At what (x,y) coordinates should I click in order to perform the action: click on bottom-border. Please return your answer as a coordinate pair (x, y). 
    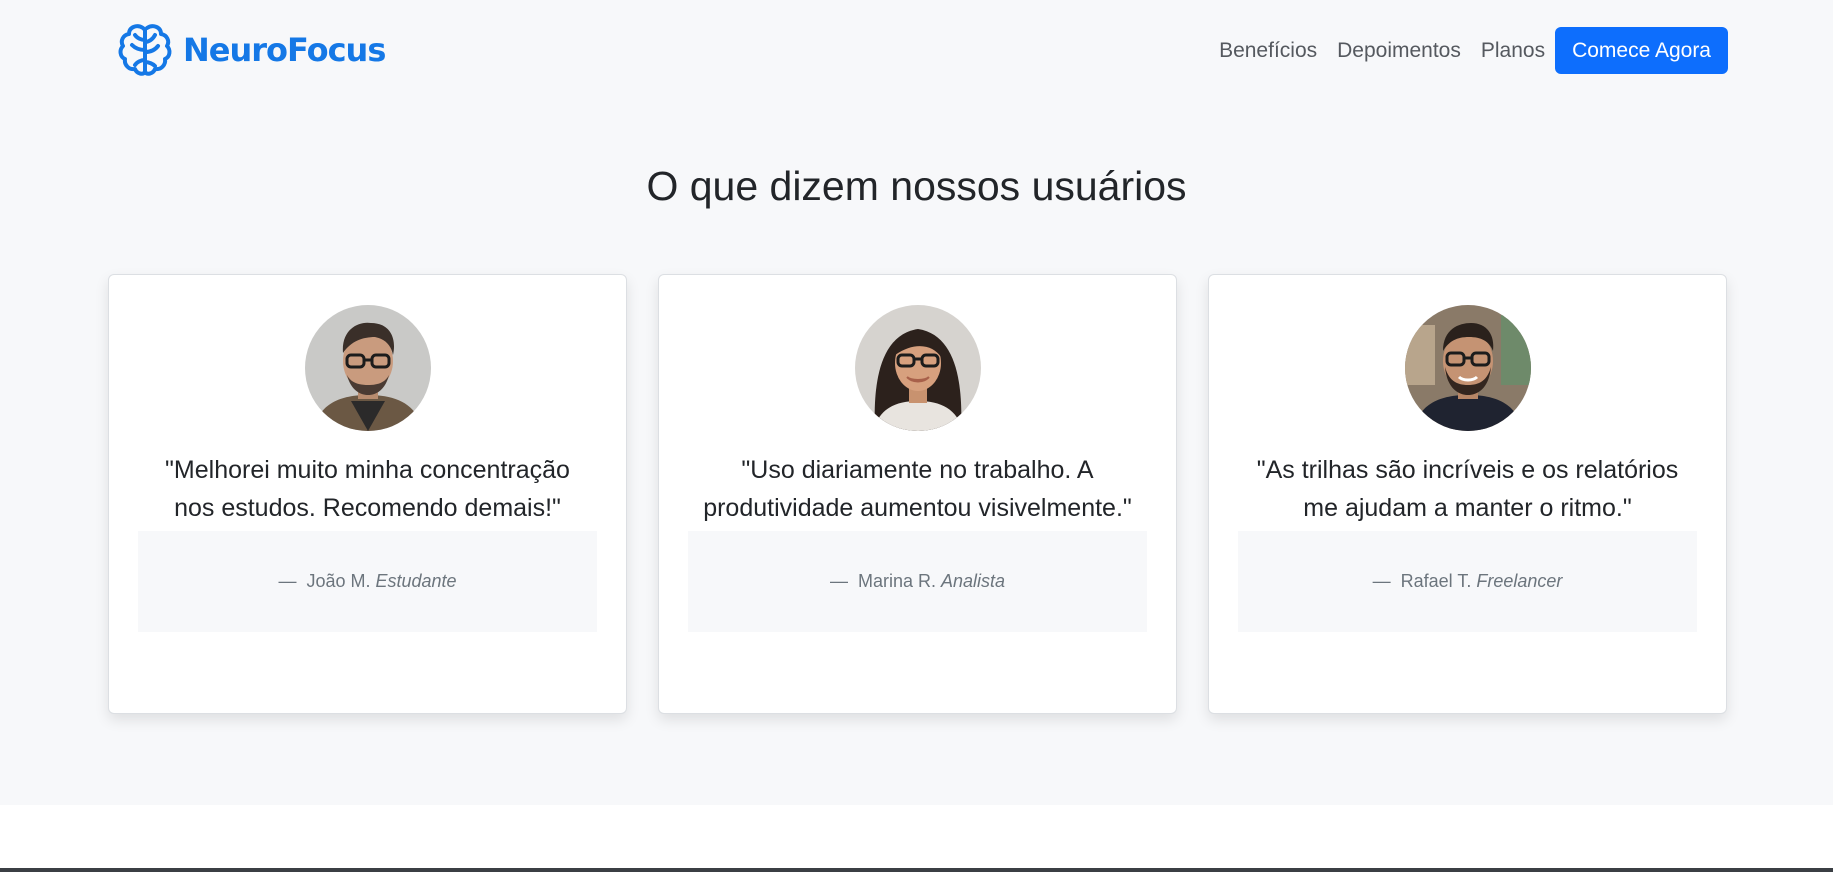
    Looking at the image, I should click on (916, 870).